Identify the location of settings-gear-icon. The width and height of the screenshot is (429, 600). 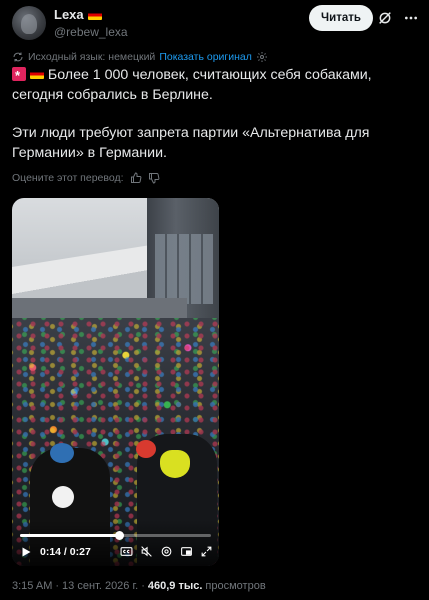
(166, 551).